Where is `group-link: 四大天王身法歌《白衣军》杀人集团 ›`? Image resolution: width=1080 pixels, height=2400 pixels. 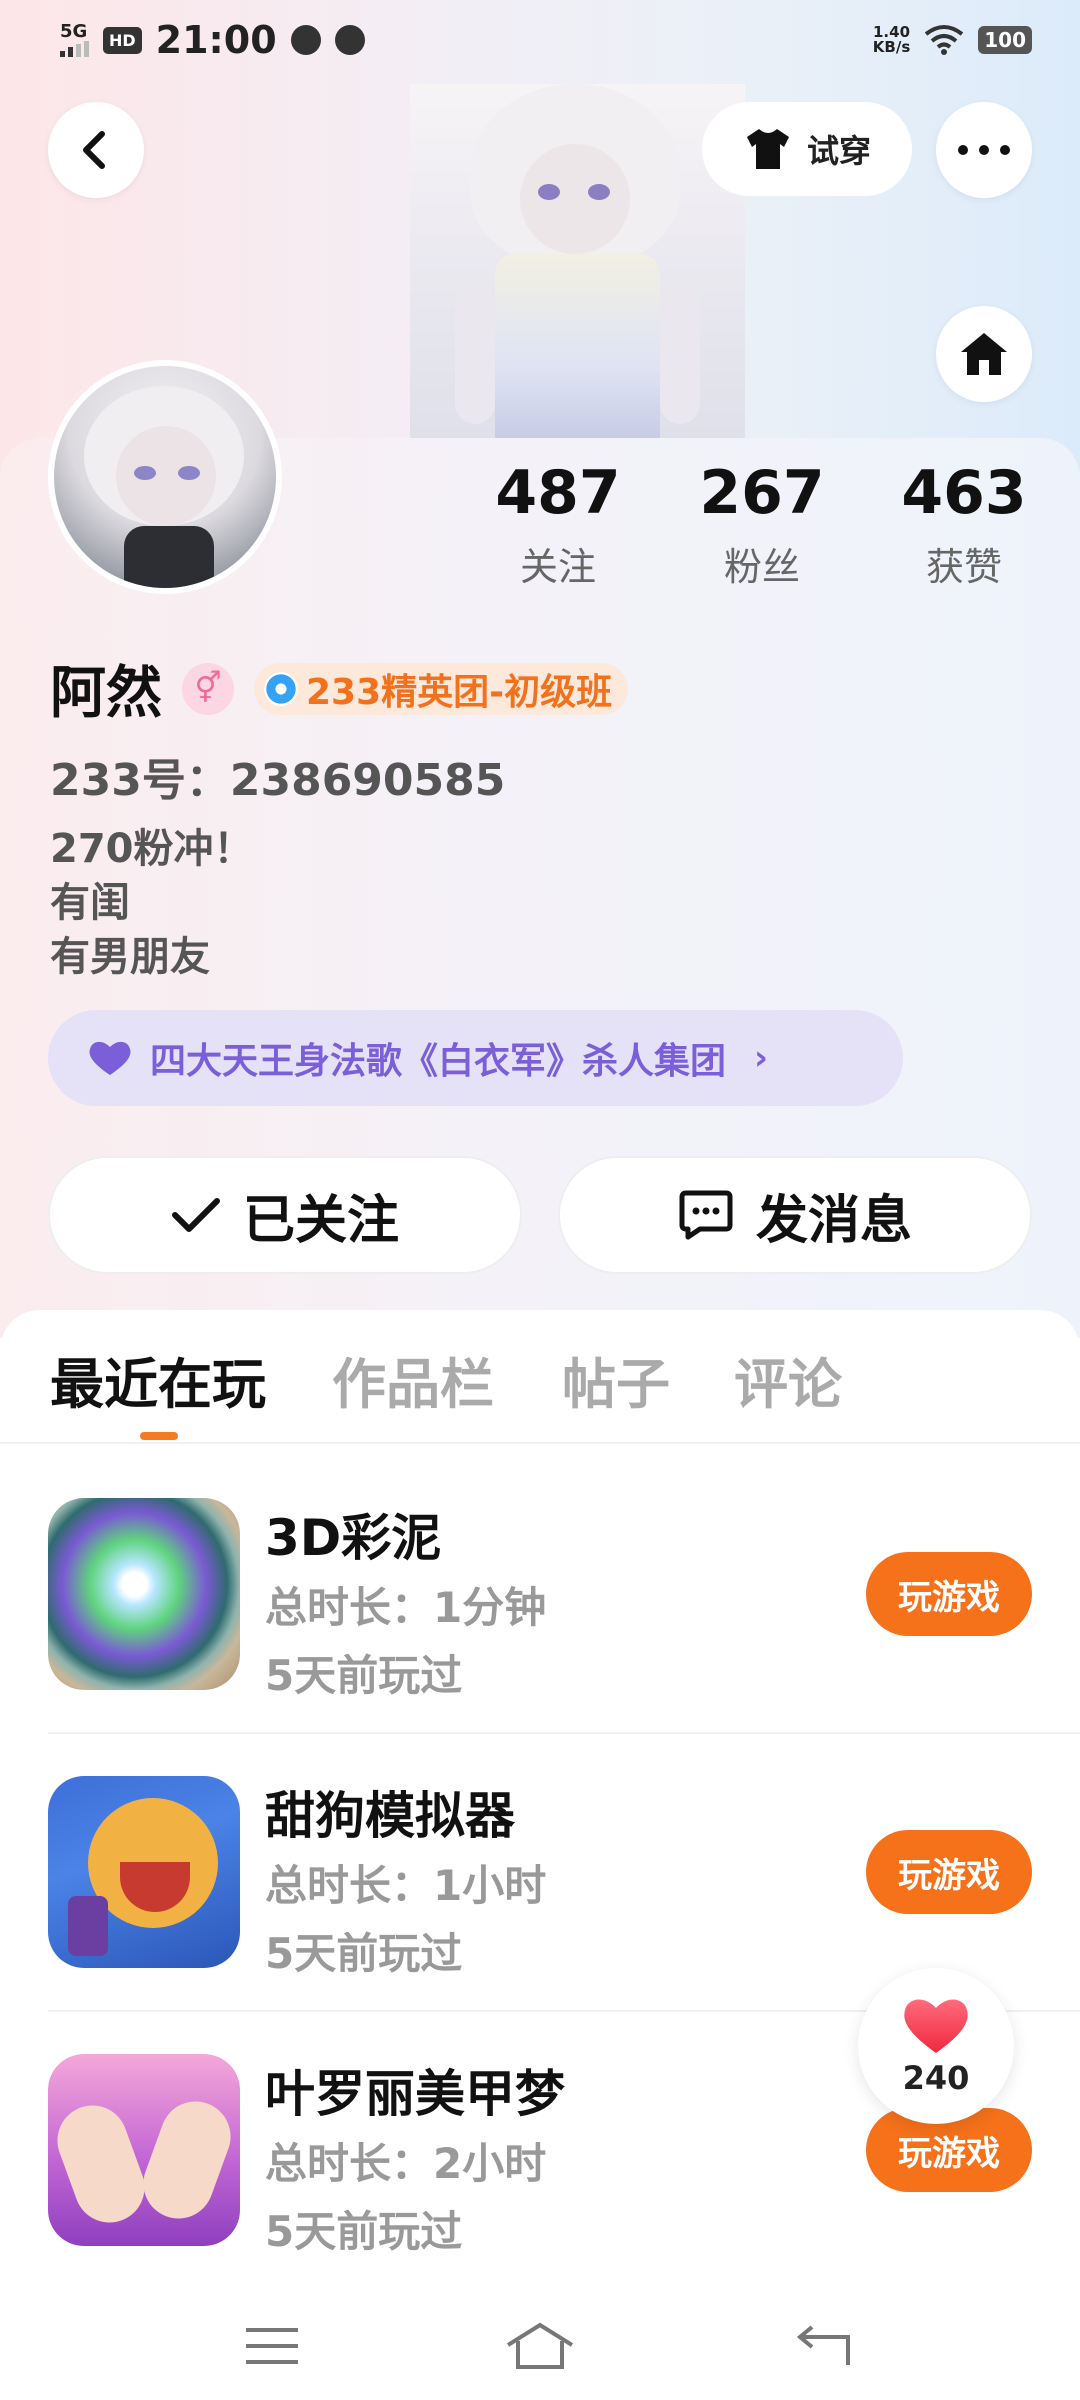
group-link: 四大天王身法歌《白衣军》杀人集团 › is located at coordinates (475, 1058).